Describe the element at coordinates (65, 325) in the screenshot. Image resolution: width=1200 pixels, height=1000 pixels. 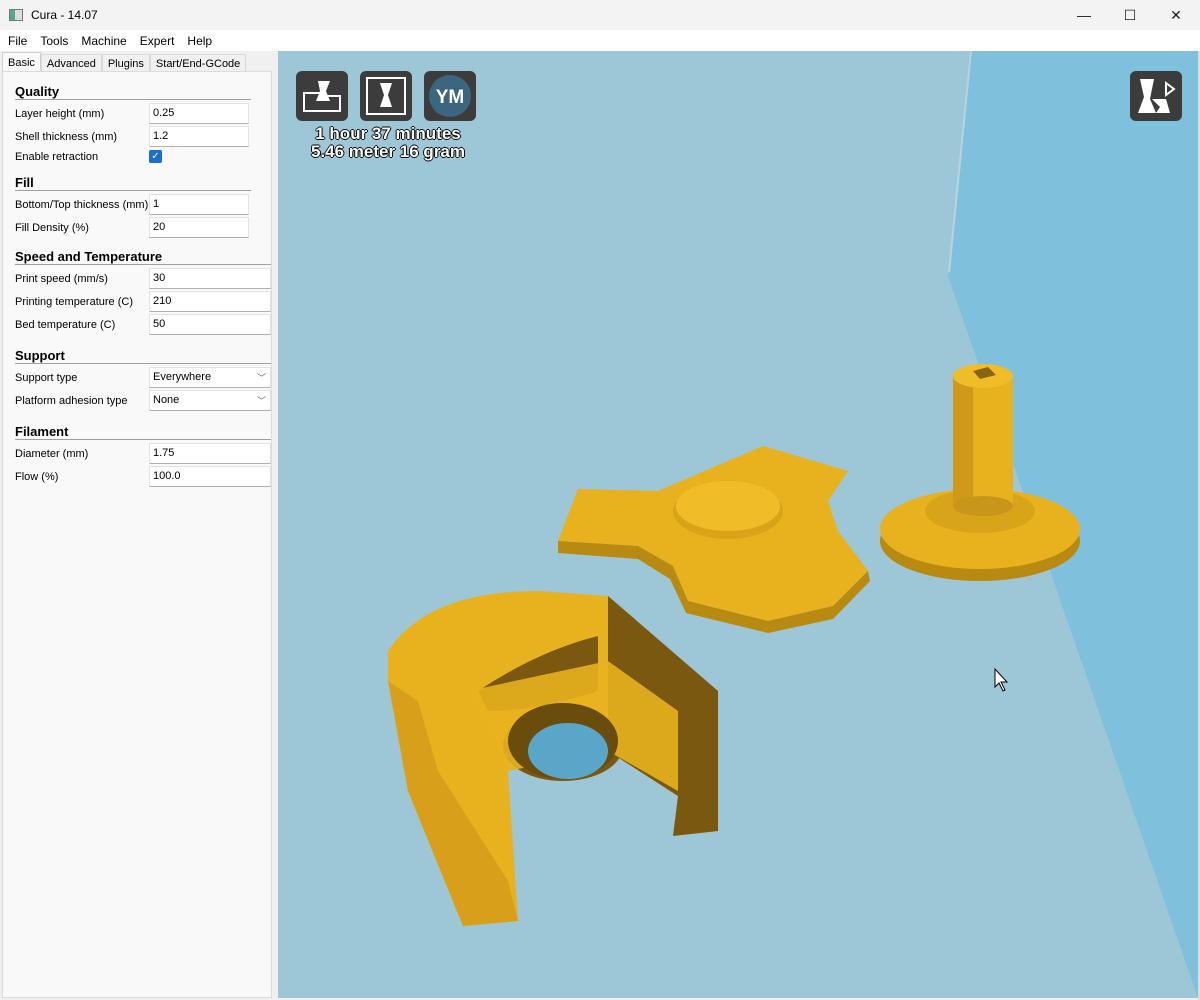
I see `bed-temp-label: Bed temperature (C)` at that location.